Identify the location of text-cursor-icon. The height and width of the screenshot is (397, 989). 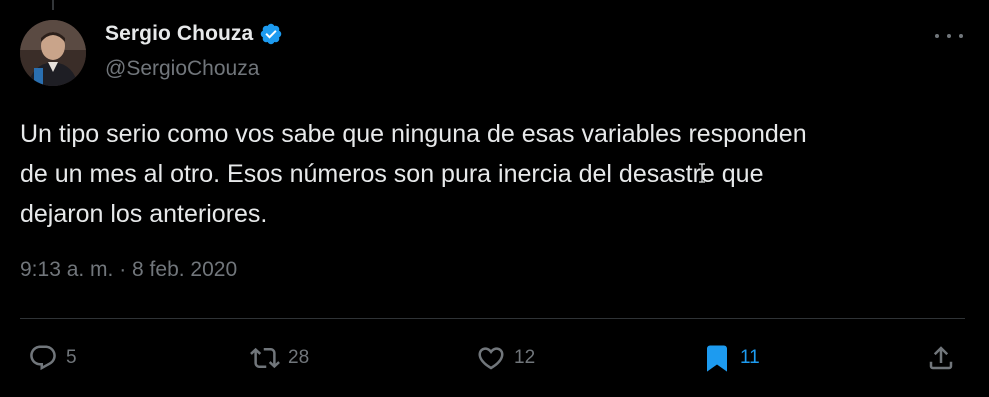
(702, 173).